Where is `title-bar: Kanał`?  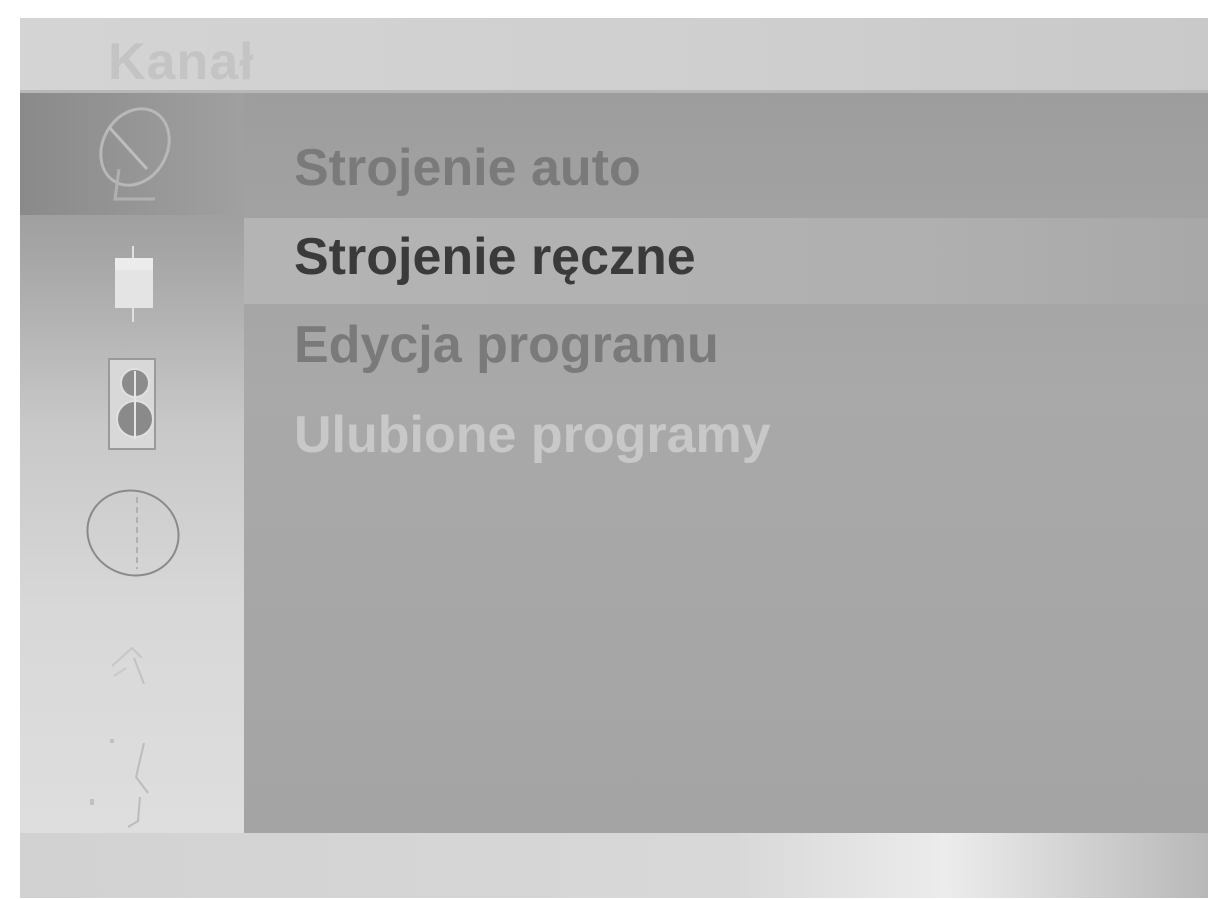 title-bar: Kanał is located at coordinates (614, 55).